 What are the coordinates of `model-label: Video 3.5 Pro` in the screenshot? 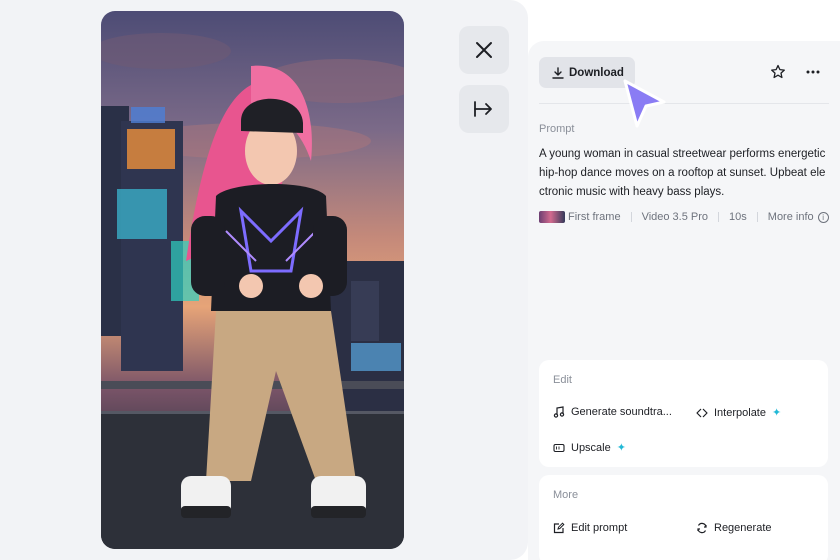 It's located at (675, 217).